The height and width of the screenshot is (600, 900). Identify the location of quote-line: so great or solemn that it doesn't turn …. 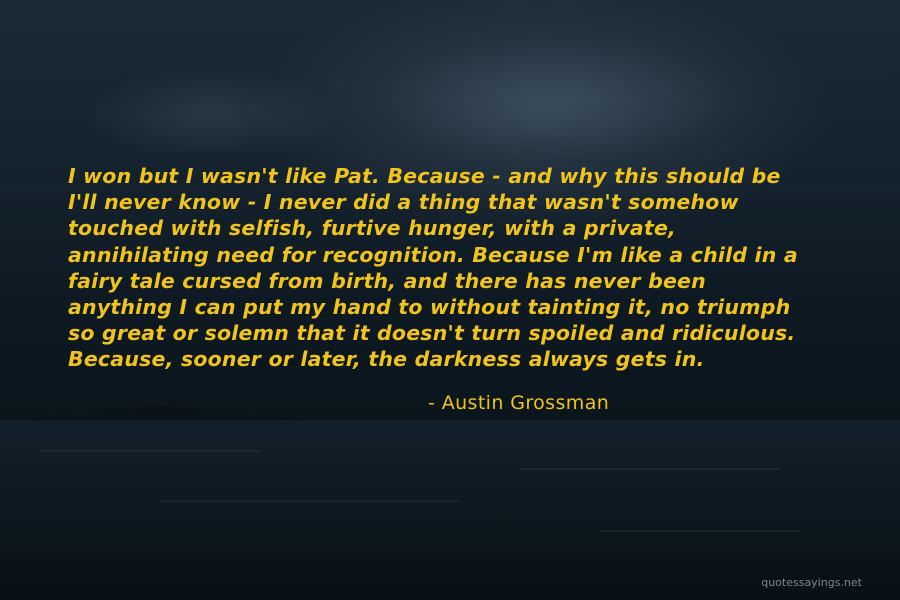
(432, 333).